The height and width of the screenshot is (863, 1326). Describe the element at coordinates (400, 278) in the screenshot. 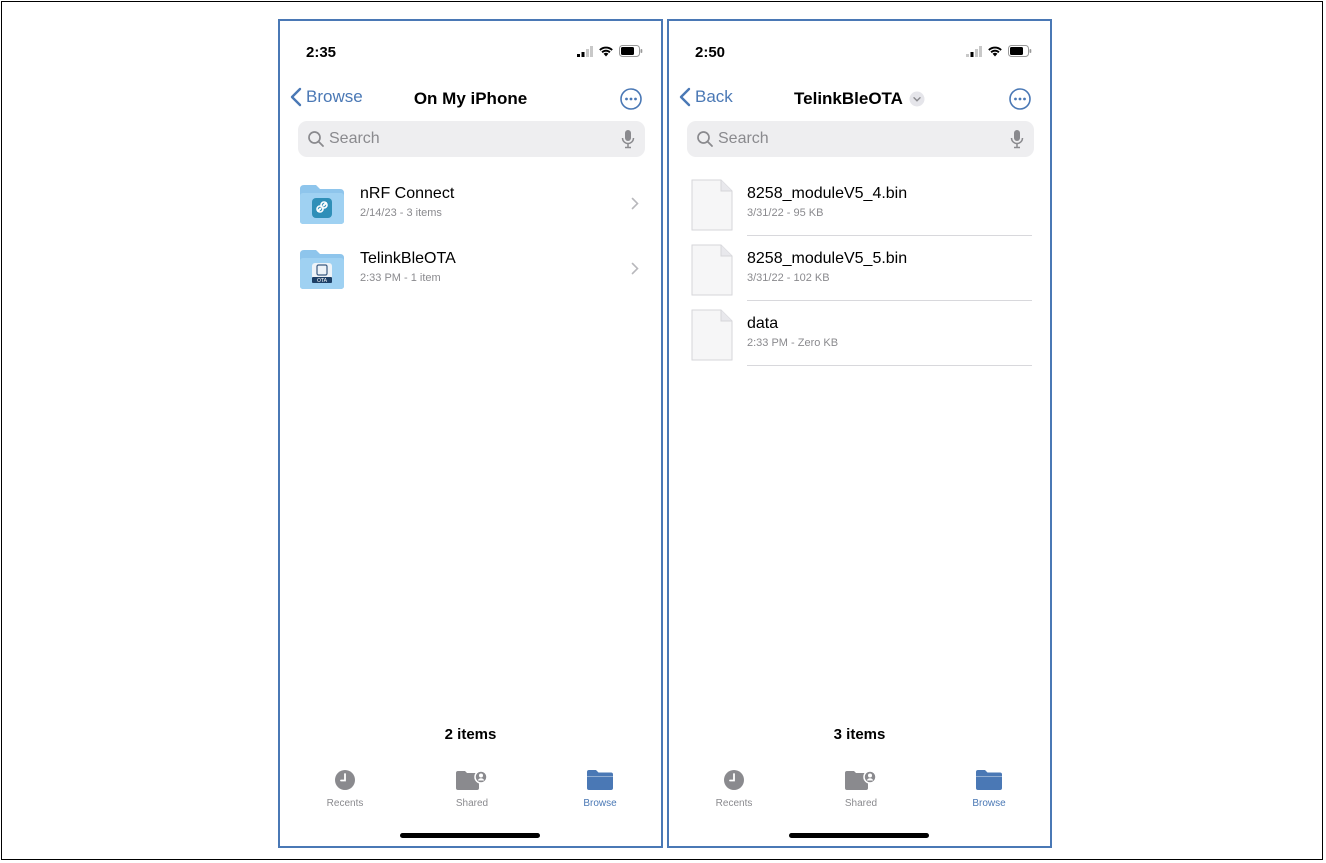

I see `folder-meta: 2:33 PM - 1 item` at that location.